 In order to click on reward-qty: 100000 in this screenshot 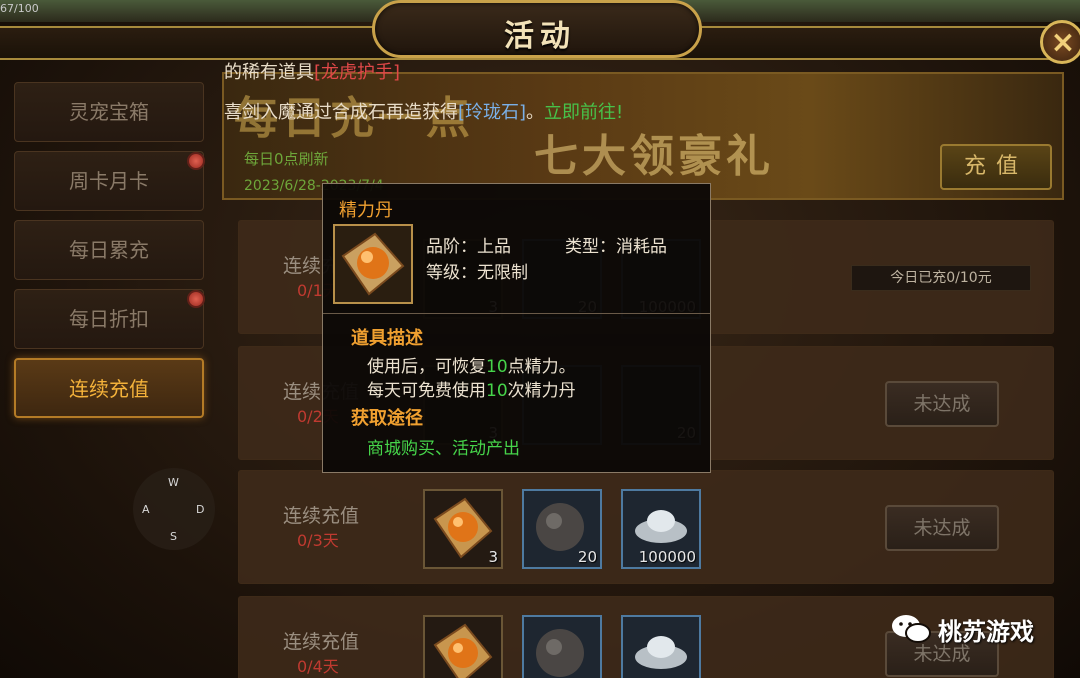, I will do `click(667, 557)`.